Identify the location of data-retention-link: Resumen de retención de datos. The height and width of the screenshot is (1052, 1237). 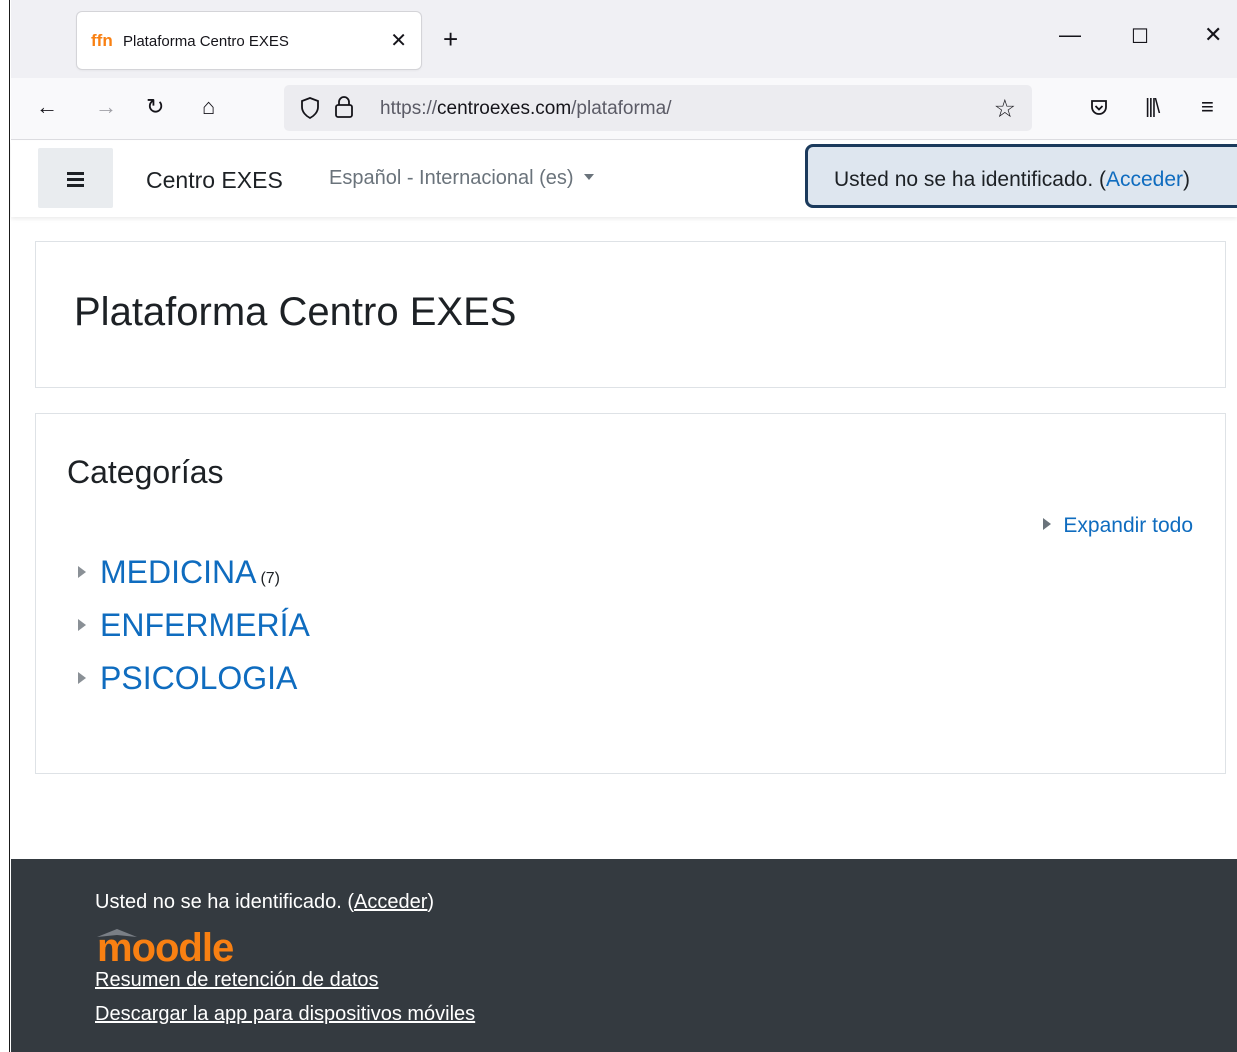
(237, 980).